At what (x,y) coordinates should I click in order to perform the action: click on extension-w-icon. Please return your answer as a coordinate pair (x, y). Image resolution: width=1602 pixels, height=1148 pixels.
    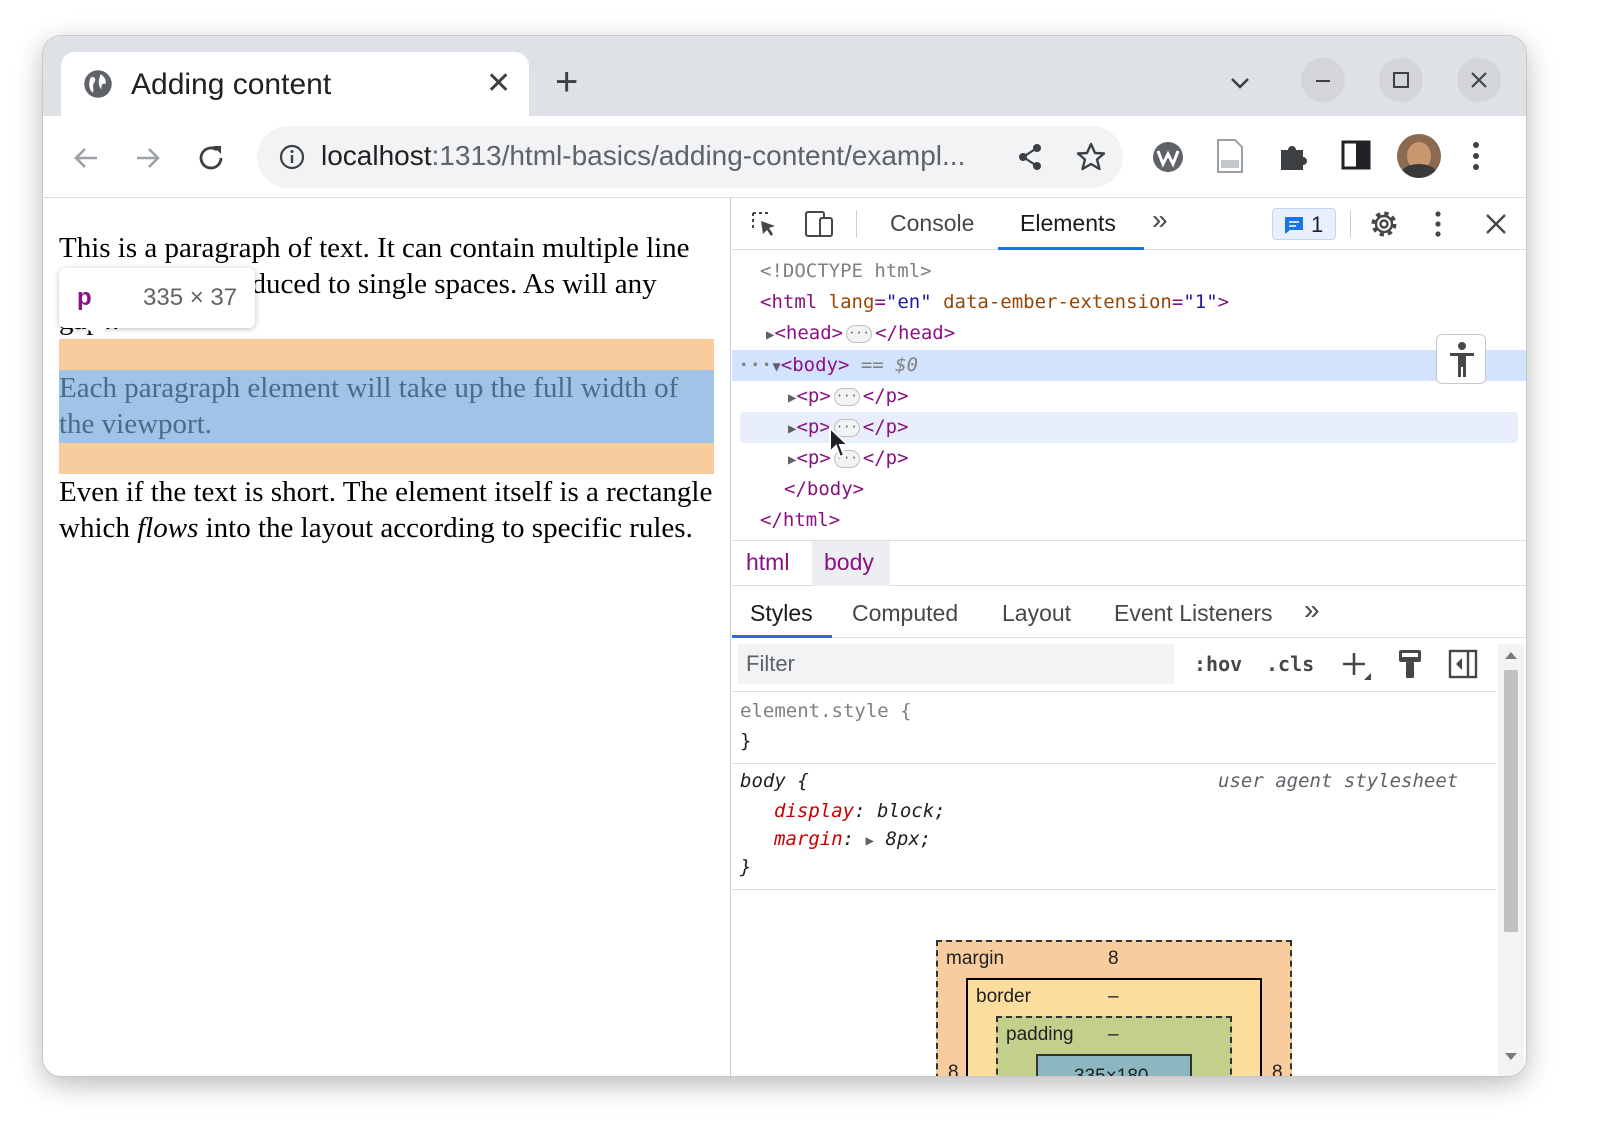
    Looking at the image, I should click on (1168, 157).